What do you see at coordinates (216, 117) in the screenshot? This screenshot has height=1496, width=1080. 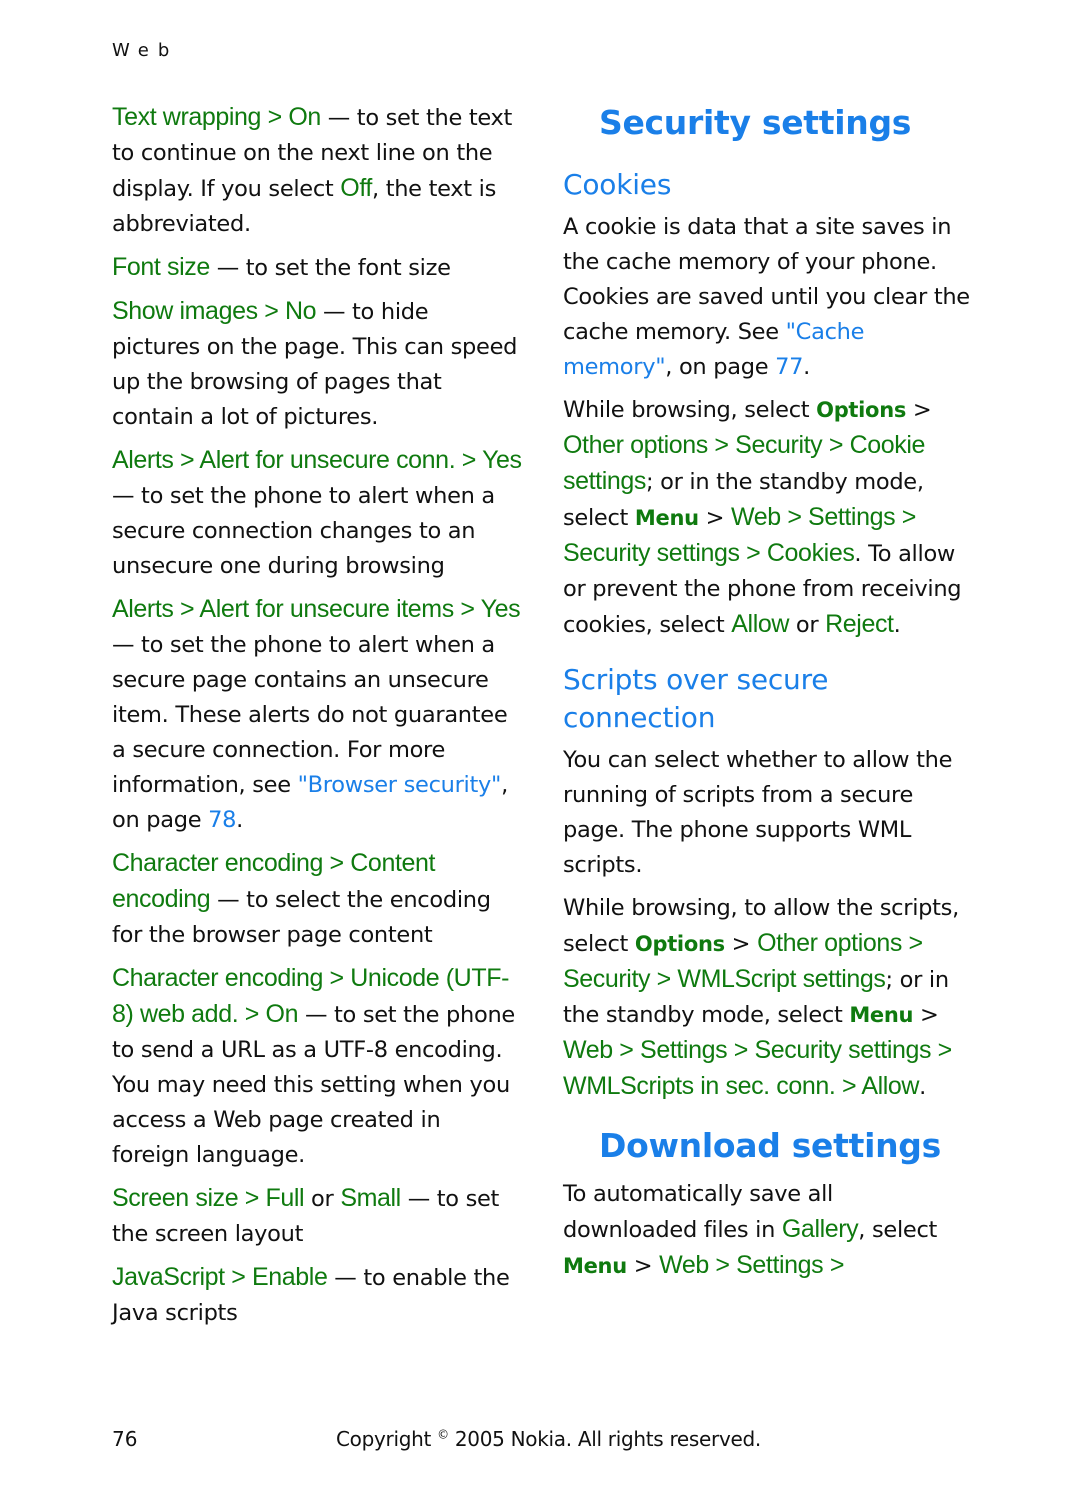 I see `menu-path: Text wrapping > On` at bounding box center [216, 117].